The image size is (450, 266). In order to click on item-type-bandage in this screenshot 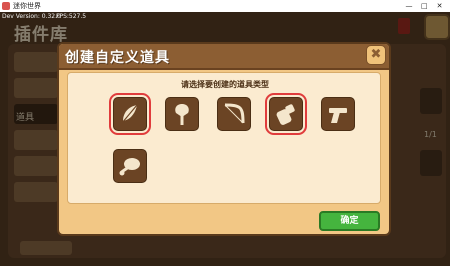, I will do `click(286, 114)`.